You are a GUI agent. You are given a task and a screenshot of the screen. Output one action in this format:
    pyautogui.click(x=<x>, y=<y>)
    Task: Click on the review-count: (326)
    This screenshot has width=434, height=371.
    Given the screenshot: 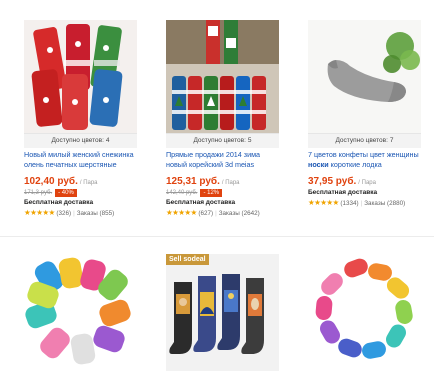 What is the action you would take?
    pyautogui.click(x=63, y=213)
    